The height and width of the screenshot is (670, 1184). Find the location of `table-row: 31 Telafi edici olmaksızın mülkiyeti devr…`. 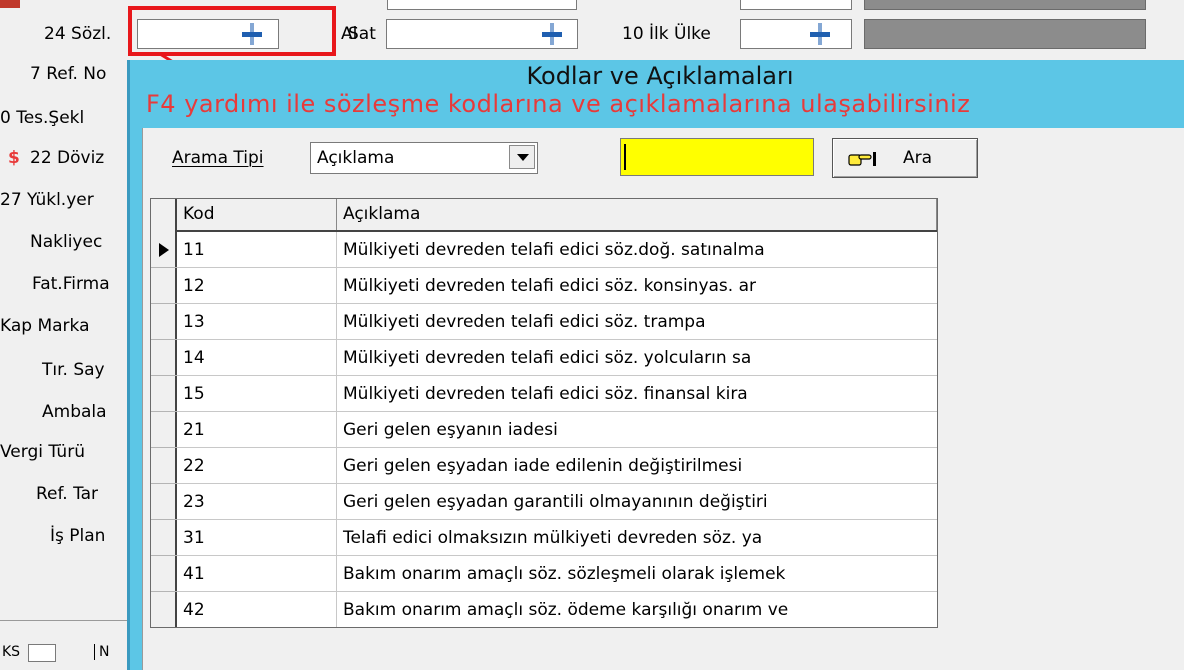

table-row: 31 Telafi edici olmaksızın mülkiyeti devr… is located at coordinates (544, 538).